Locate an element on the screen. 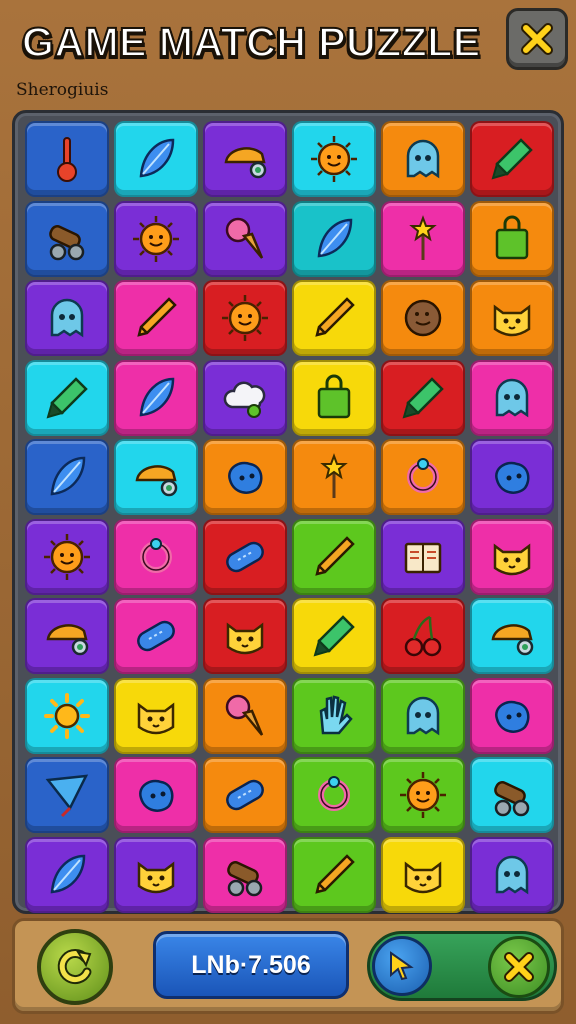  cancel-button is located at coordinates (519, 967).